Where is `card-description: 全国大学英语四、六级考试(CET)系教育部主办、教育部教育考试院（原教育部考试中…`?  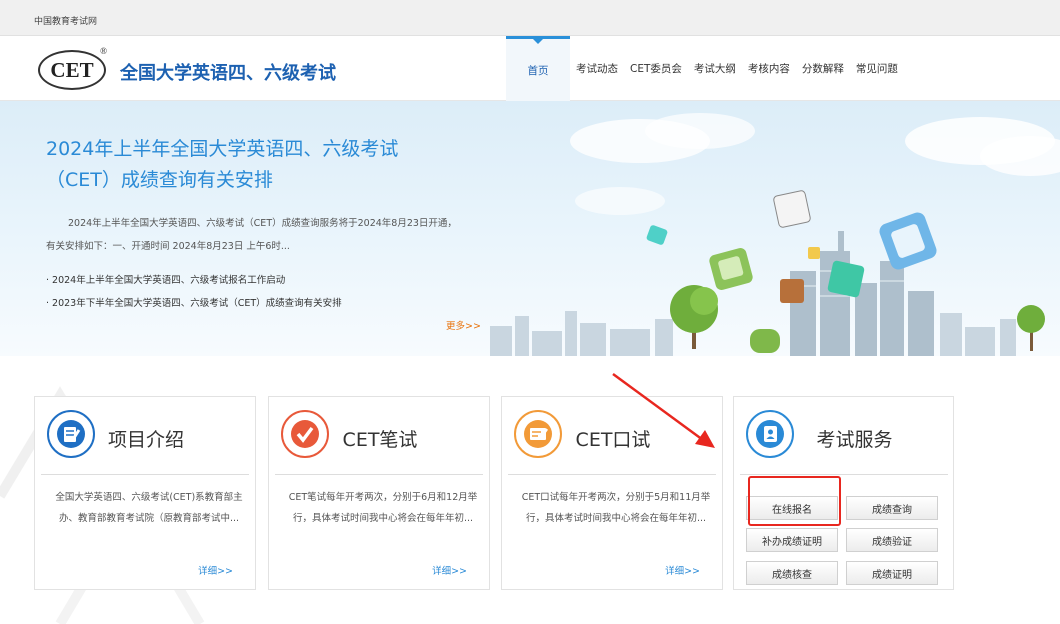 card-description: 全国大学英语四、六级考试(CET)系教育部主办、教育部教育考试院（原教育部考试中… is located at coordinates (149, 508).